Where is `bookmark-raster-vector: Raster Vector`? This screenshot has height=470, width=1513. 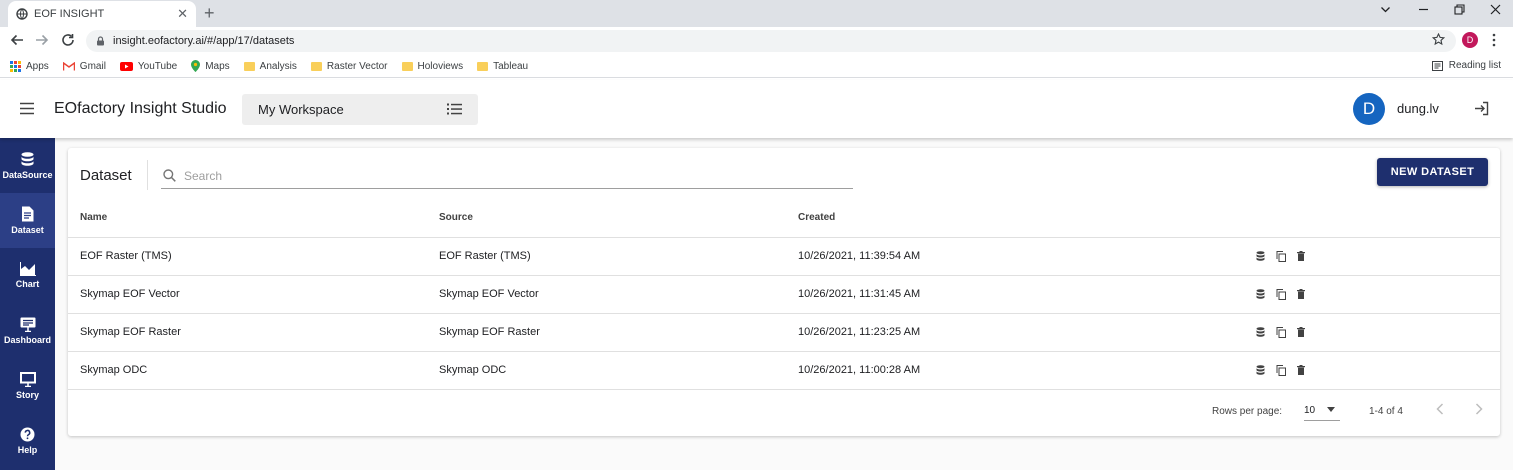
bookmark-raster-vector: Raster Vector is located at coordinates (349, 66).